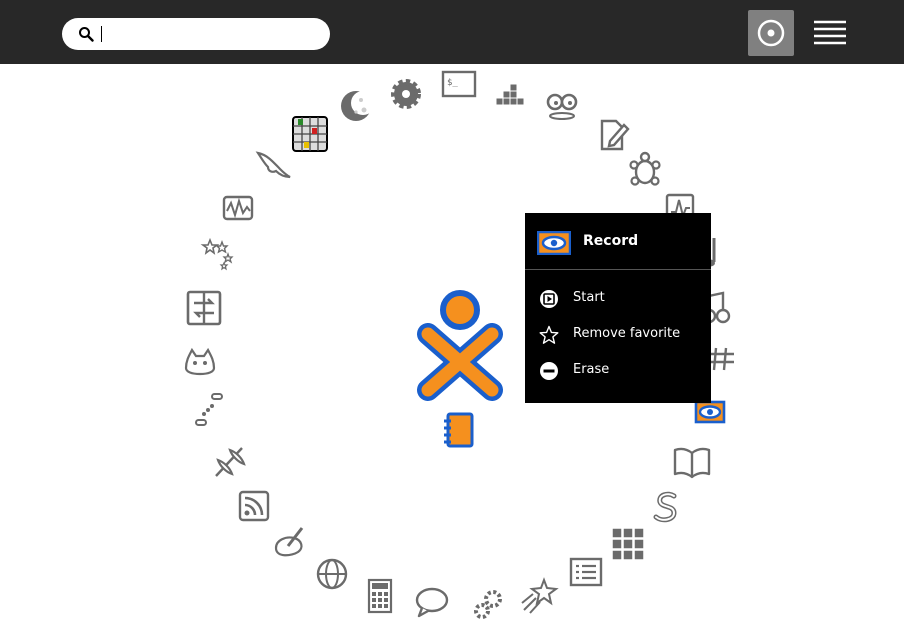  What do you see at coordinates (589, 297) in the screenshot?
I see `start-label: Start` at bounding box center [589, 297].